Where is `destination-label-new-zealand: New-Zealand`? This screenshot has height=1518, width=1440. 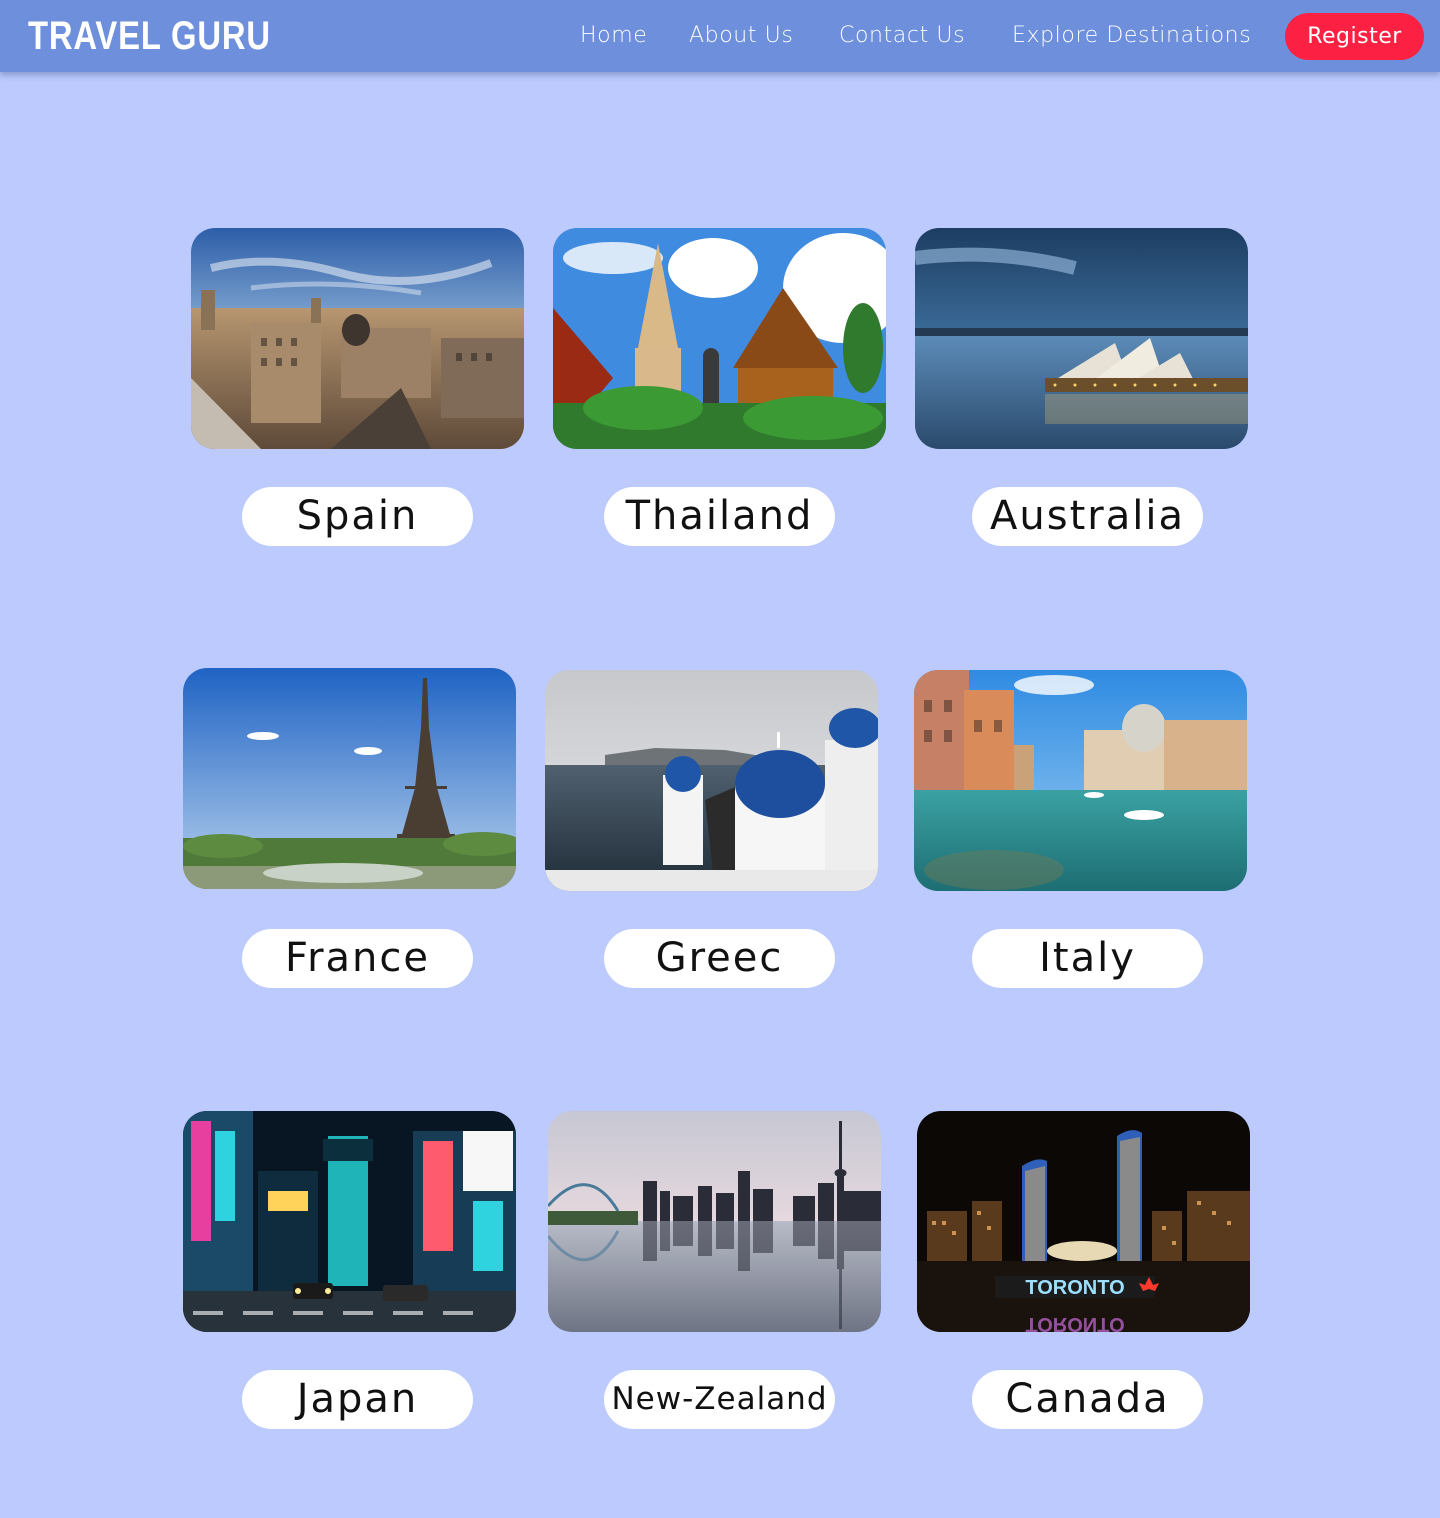
destination-label-new-zealand: New-Zealand is located at coordinates (719, 1399).